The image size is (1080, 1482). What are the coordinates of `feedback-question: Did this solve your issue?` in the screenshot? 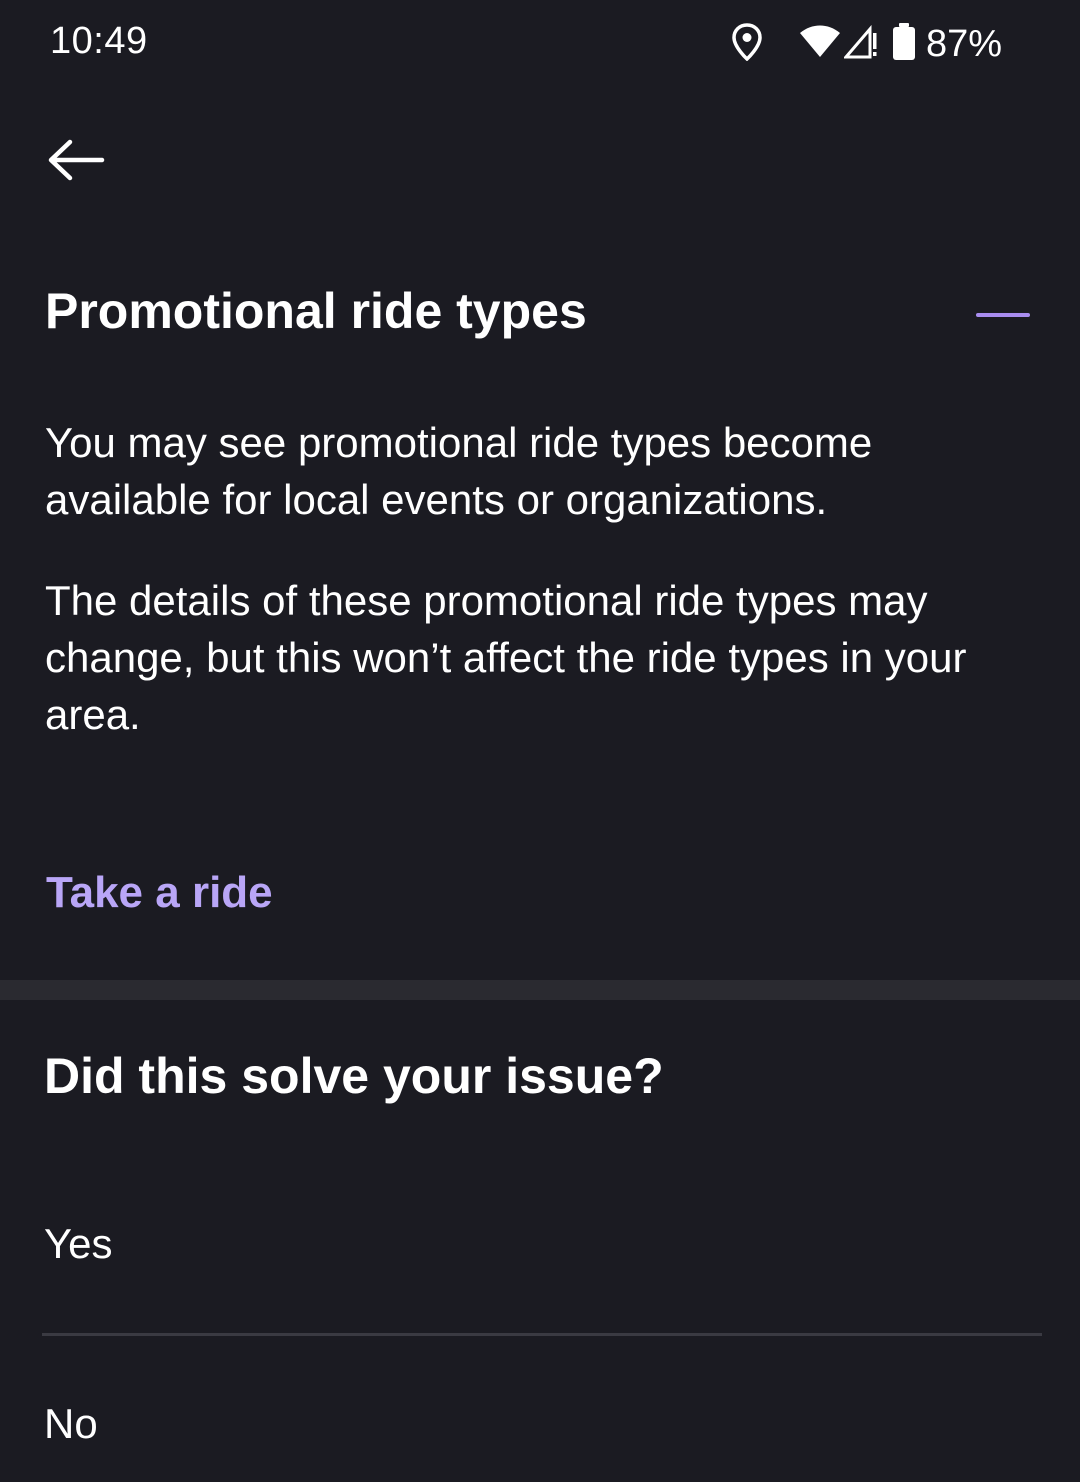 It's located at (354, 1076).